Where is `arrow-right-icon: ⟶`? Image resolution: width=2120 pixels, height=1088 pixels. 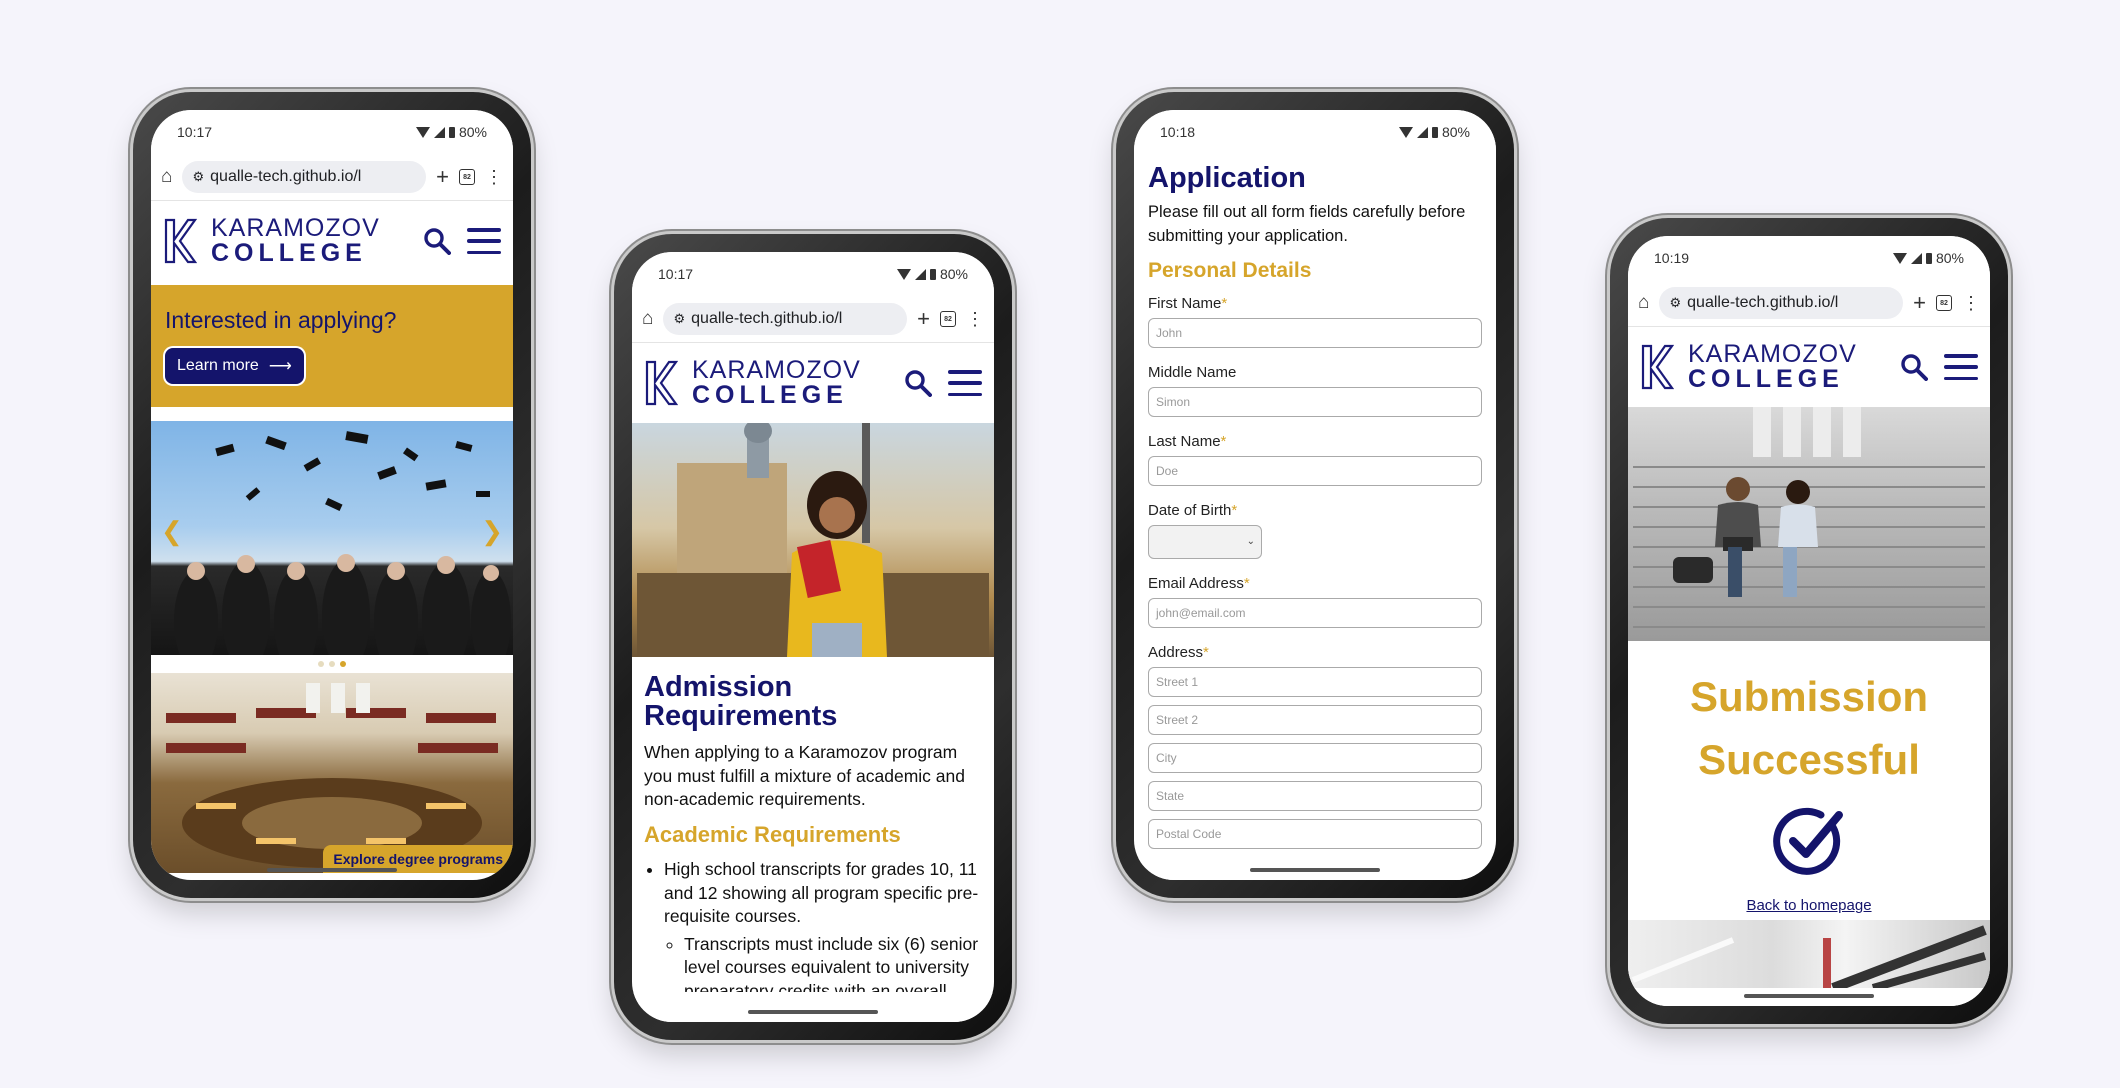 arrow-right-icon: ⟶ is located at coordinates (280, 366).